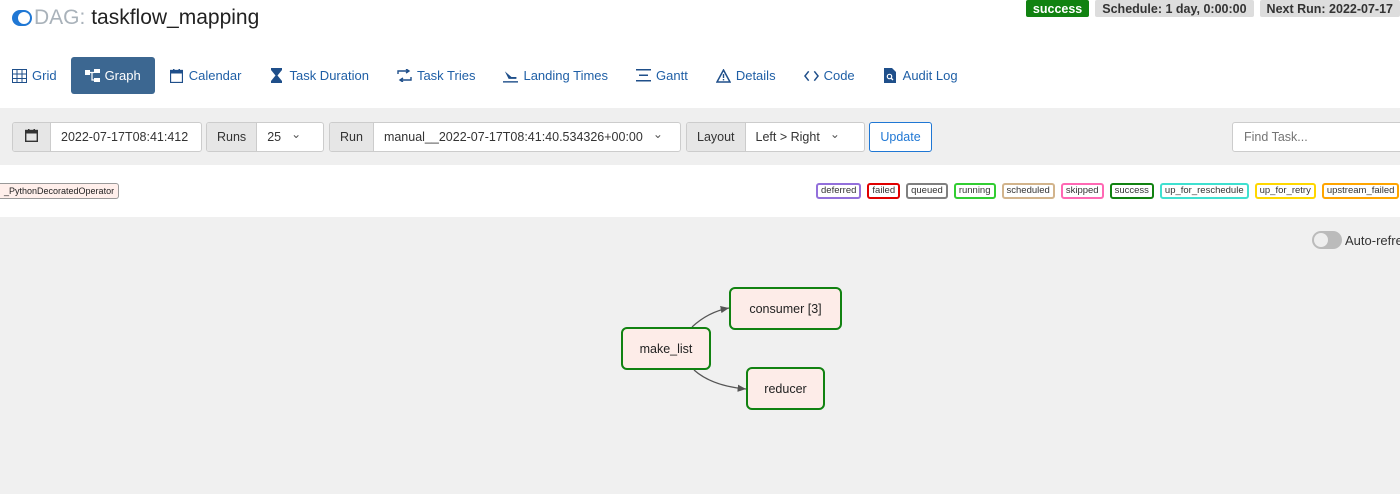 The width and height of the screenshot is (1400, 494). What do you see at coordinates (404, 75) in the screenshot?
I see `retry-icon` at bounding box center [404, 75].